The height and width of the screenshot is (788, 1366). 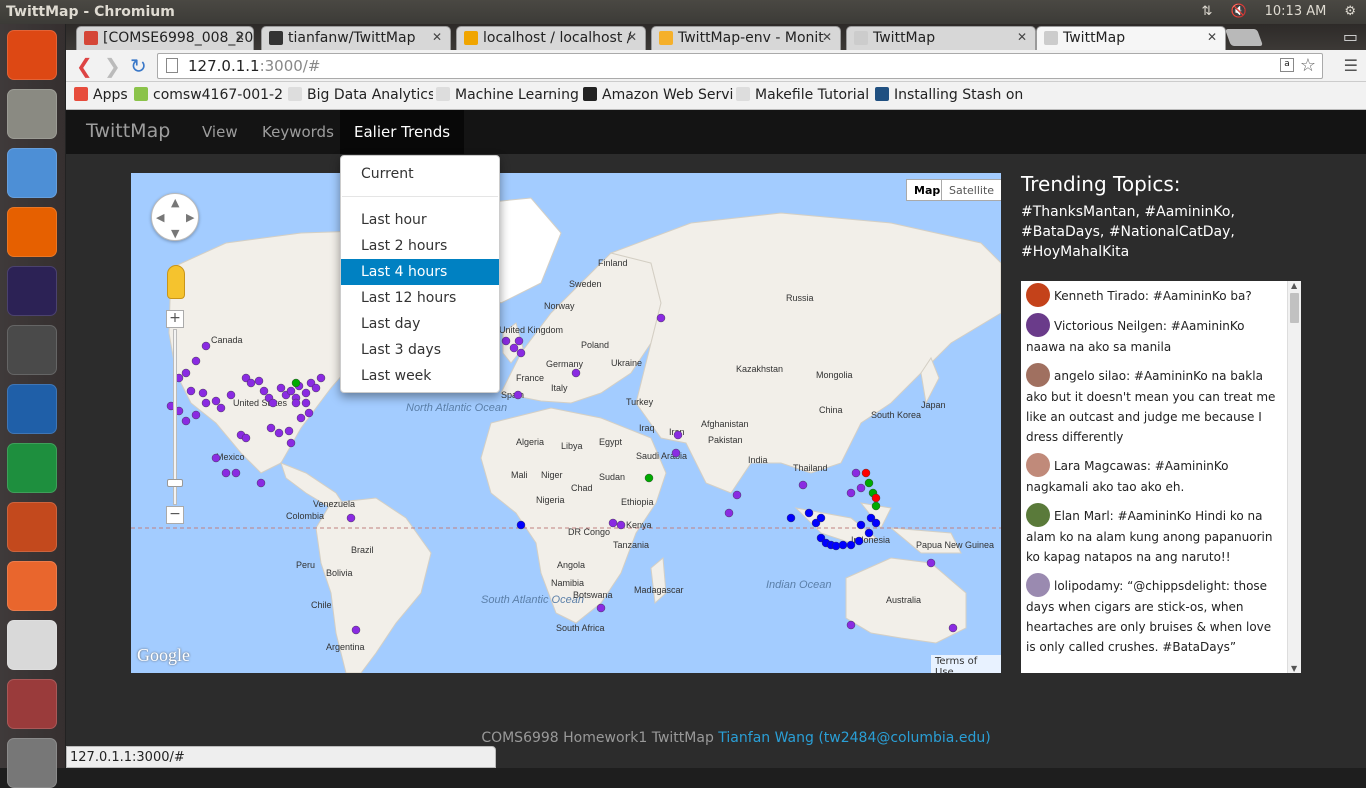 I want to click on pan-down-icon: ▼, so click(x=175, y=233).